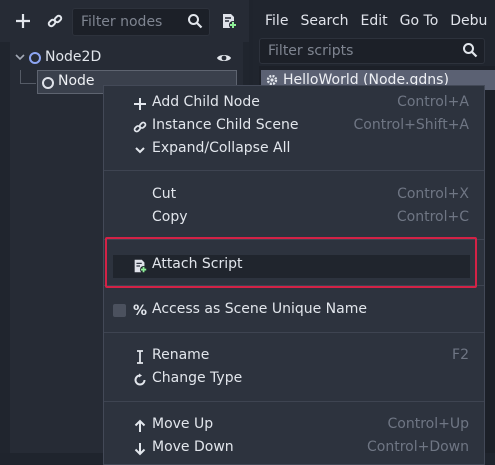 The height and width of the screenshot is (465, 495). Describe the element at coordinates (294, 219) in the screenshot. I see `menu-item-copy: Copy Control+C` at that location.